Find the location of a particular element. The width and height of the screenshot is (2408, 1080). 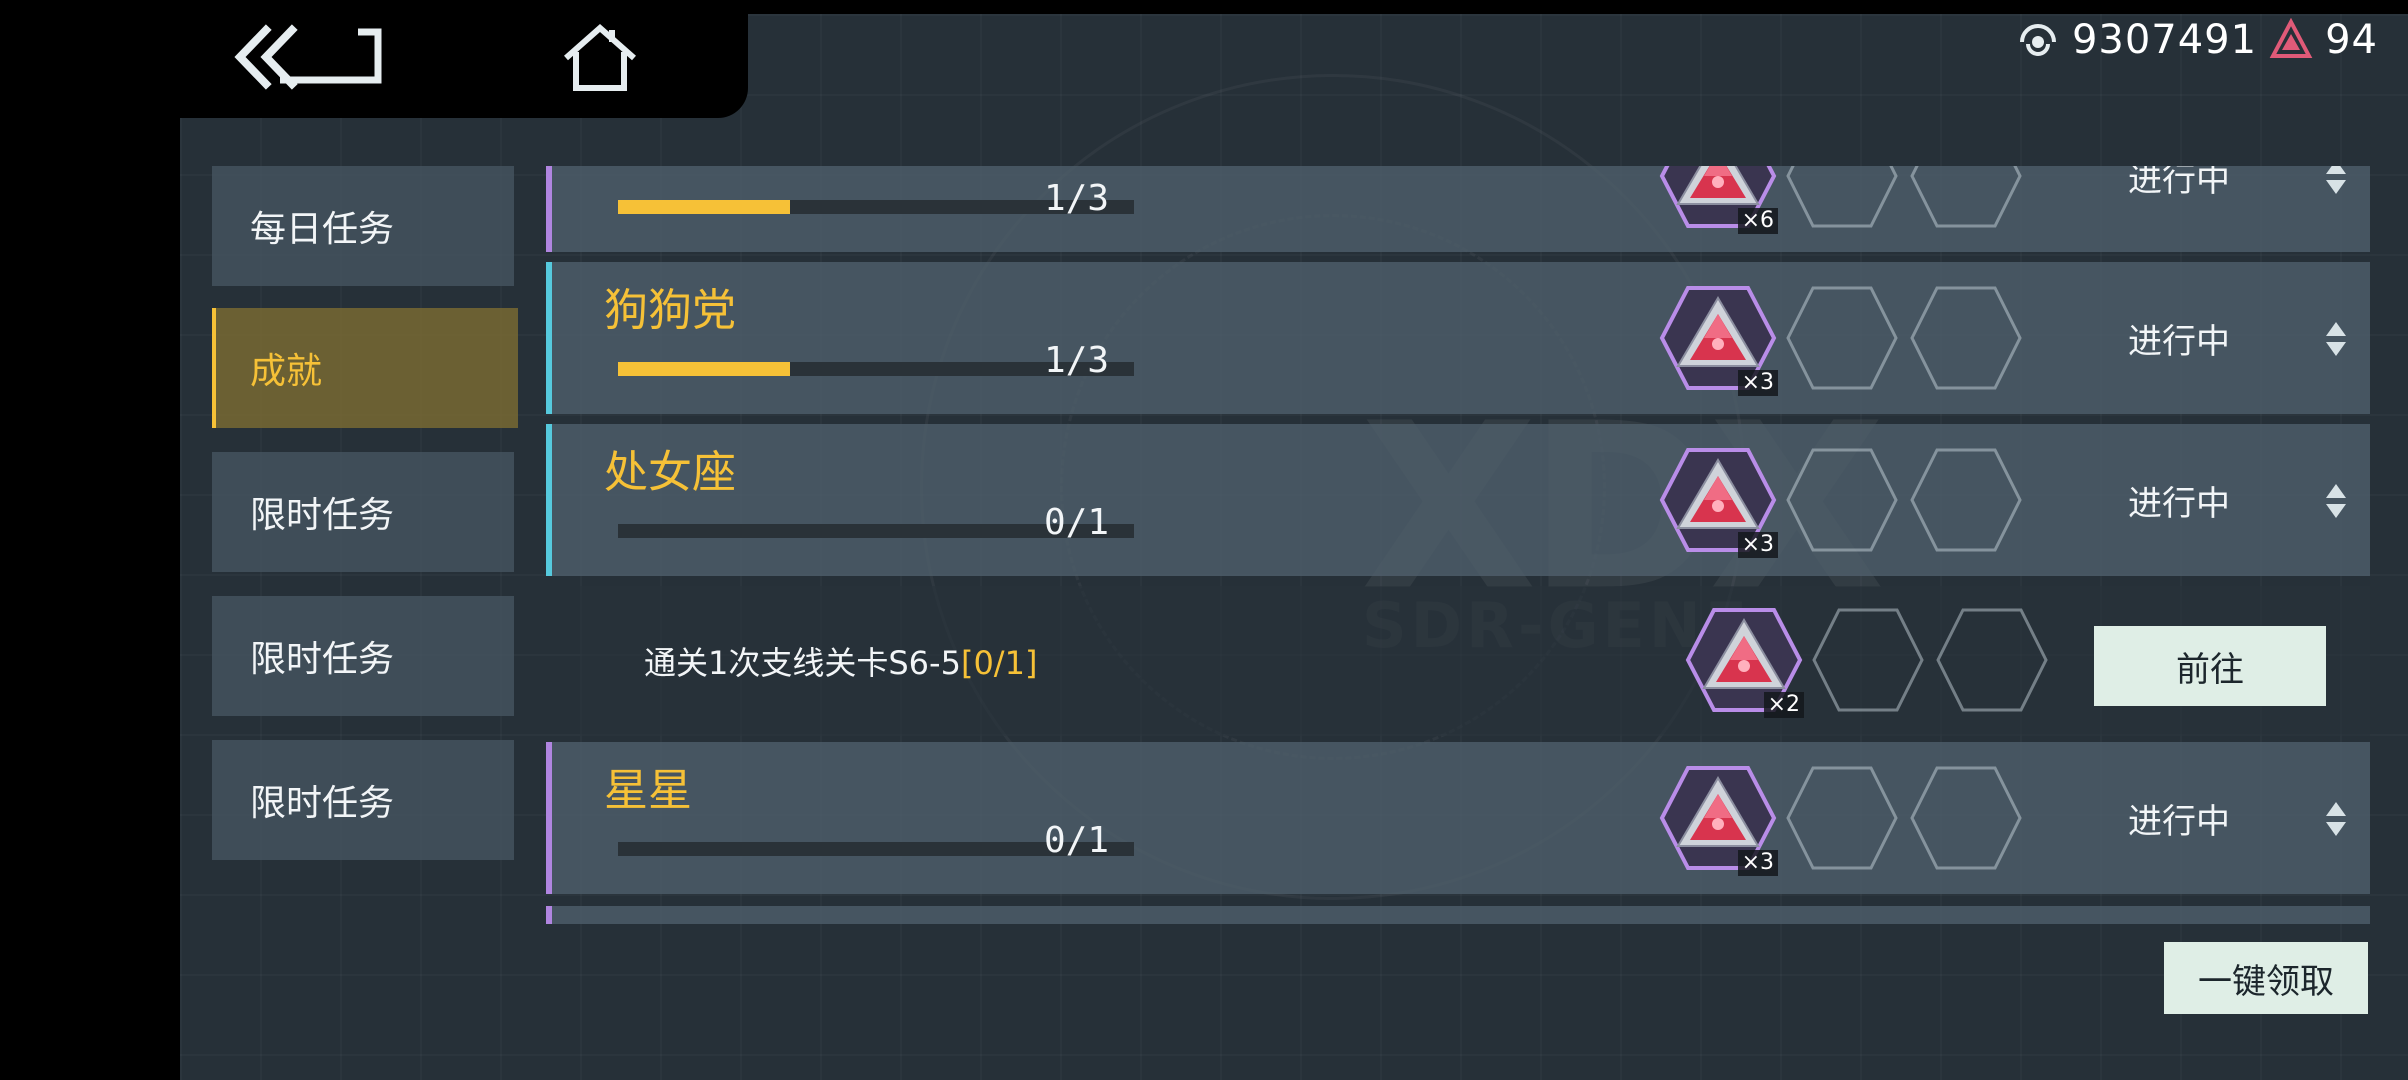

go-to-button: 前往 is located at coordinates (2210, 666).